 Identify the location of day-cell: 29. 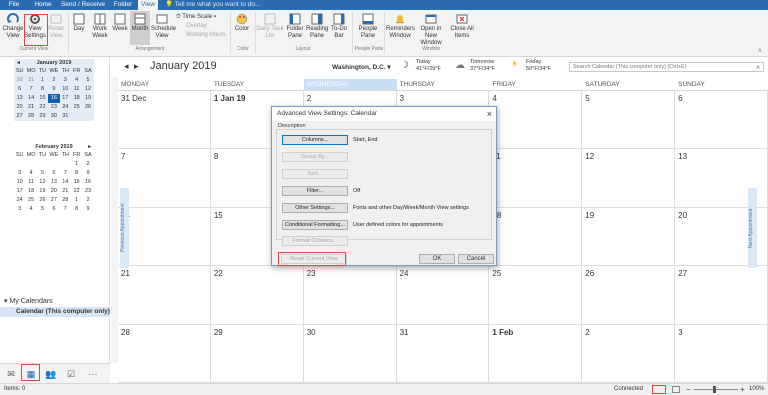
(257, 353).